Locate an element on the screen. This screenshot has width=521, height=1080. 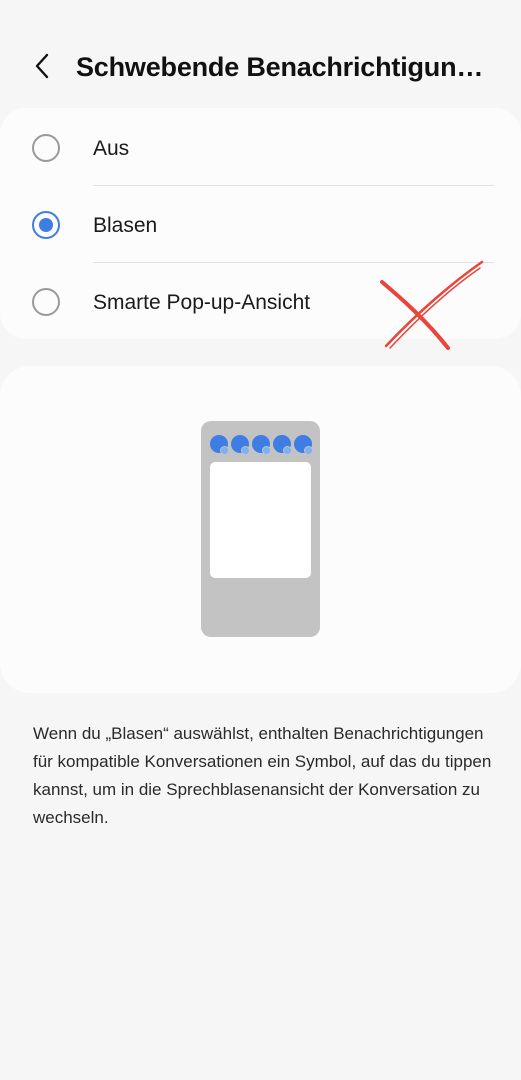
option-label: Blasen is located at coordinates (125, 225).